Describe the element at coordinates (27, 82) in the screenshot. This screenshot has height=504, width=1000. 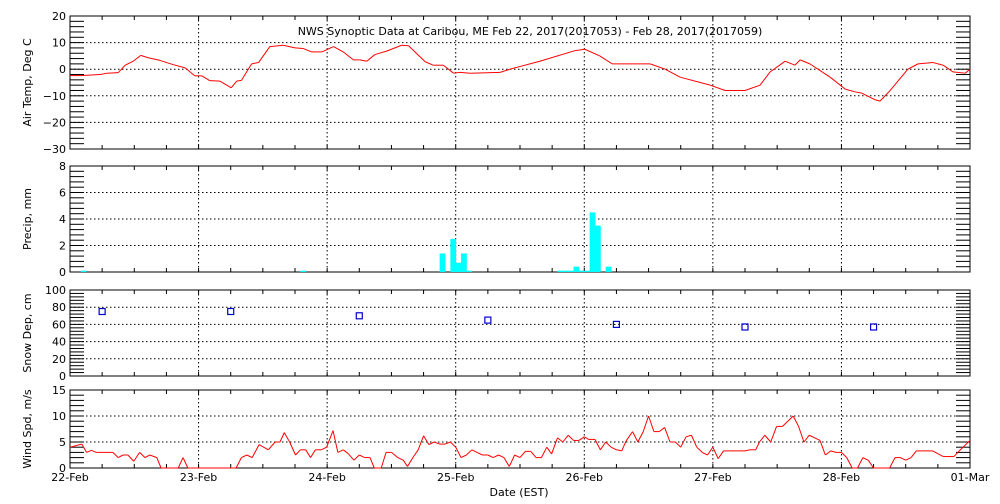
I see `air-temp-y-axis-label: Air Temp, Deg C` at that location.